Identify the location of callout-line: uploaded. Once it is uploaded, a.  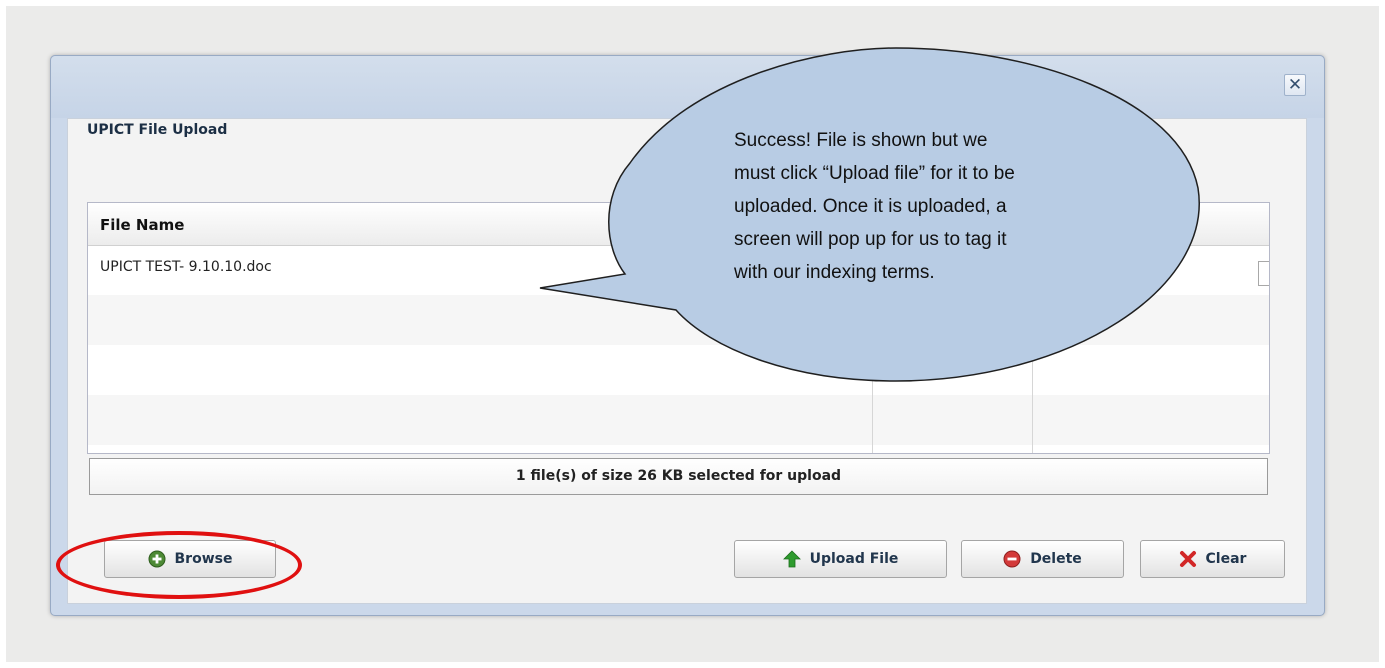
(870, 206).